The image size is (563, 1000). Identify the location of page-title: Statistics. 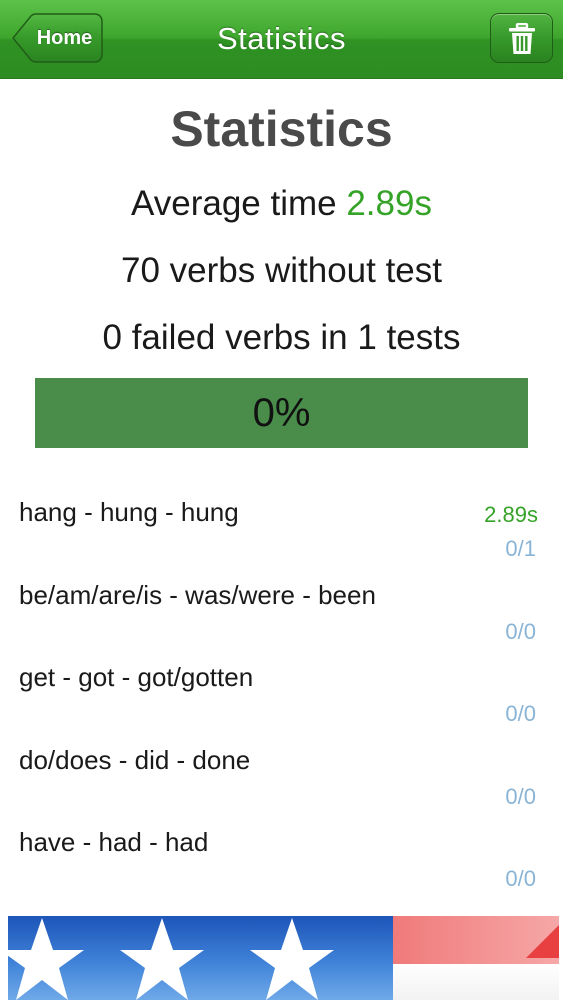
(281, 129).